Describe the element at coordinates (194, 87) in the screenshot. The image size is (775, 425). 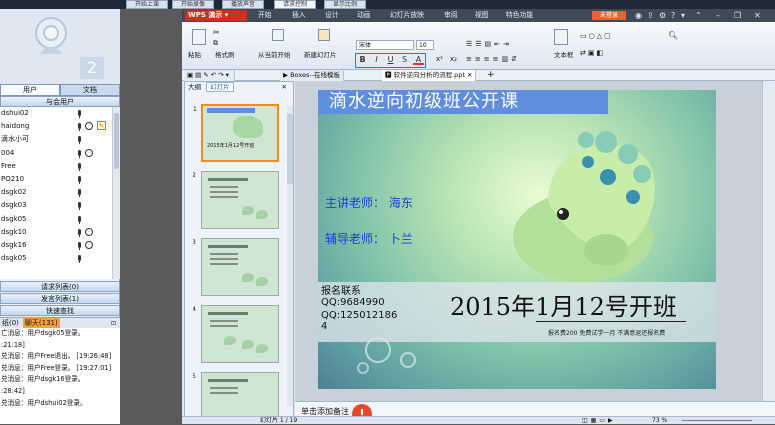
I see `tab-outline: 大纲` at that location.